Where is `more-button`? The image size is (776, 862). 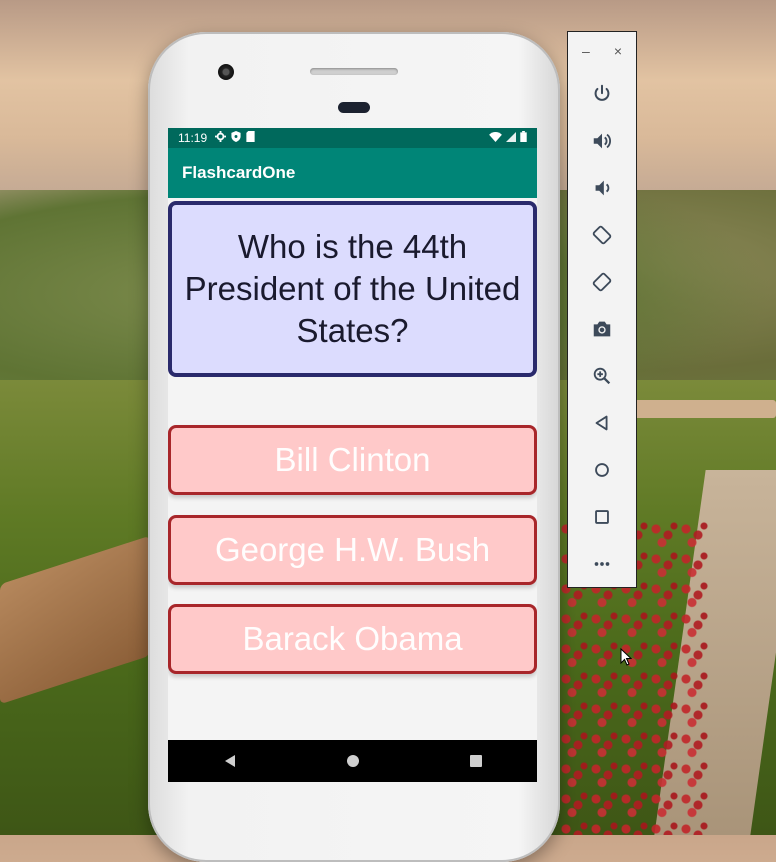 more-button is located at coordinates (602, 563).